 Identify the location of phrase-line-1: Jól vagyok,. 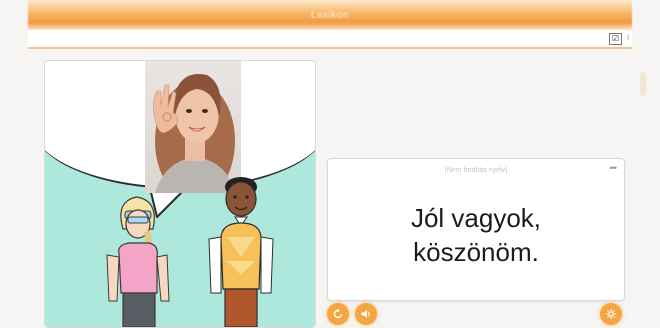
(476, 218).